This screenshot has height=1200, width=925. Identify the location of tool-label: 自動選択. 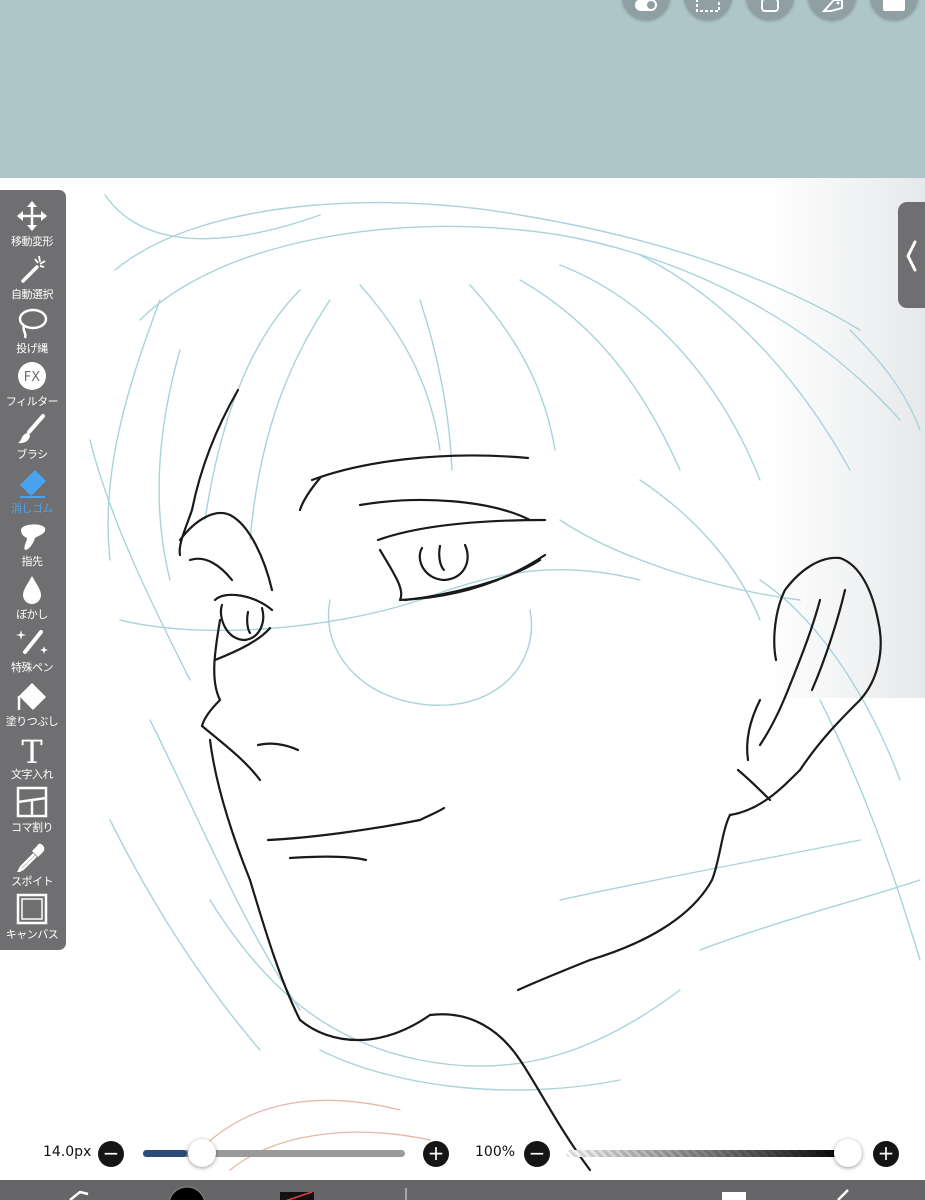
(32, 295).